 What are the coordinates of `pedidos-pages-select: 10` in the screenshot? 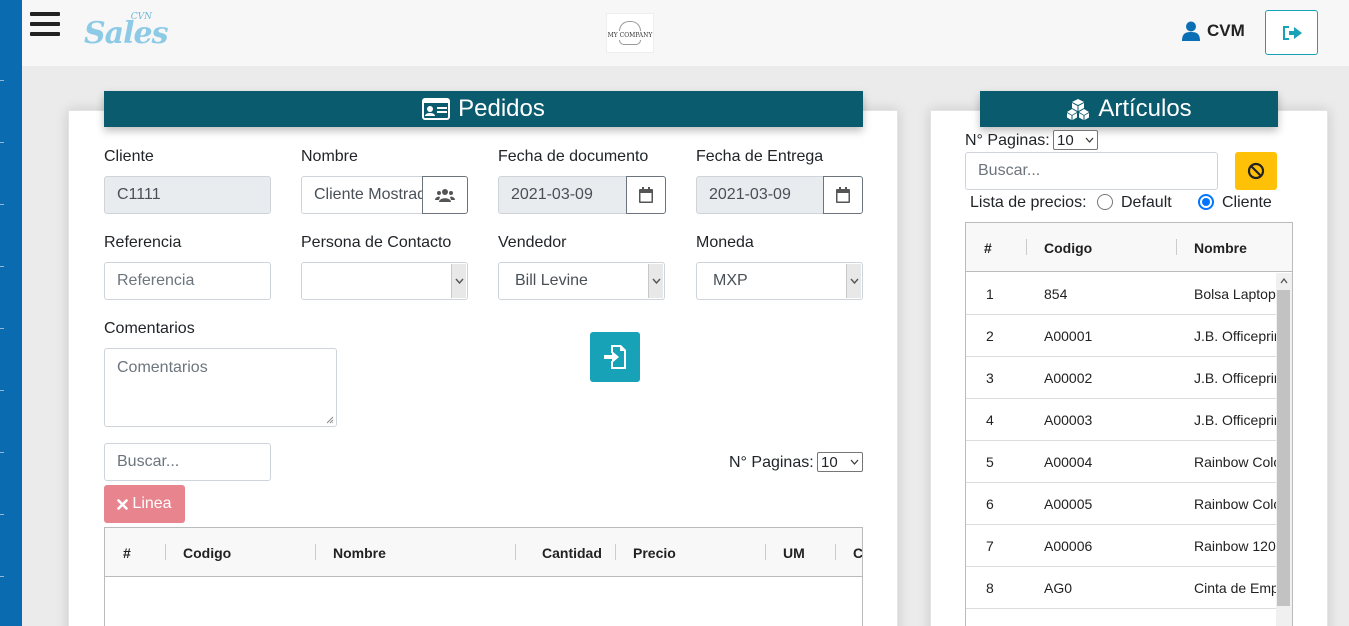 It's located at (840, 462).